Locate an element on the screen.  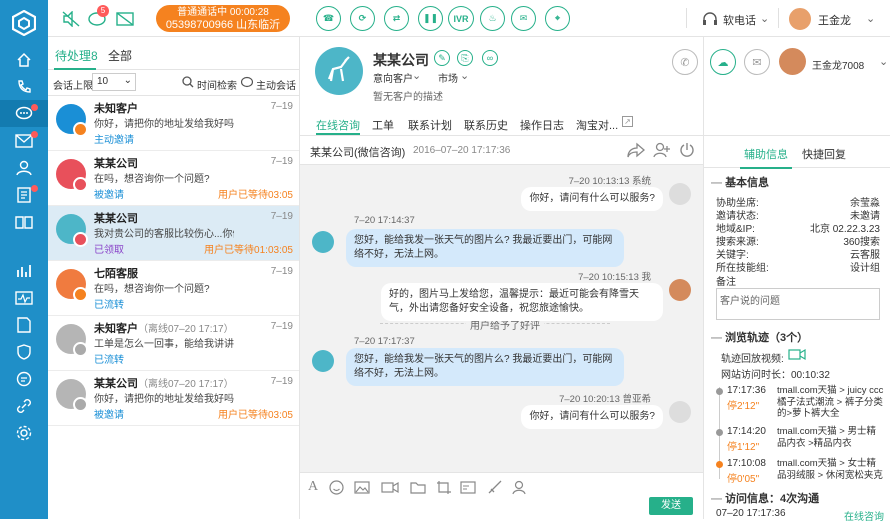
track-time: 17:10:08 is located at coordinates (746, 463).